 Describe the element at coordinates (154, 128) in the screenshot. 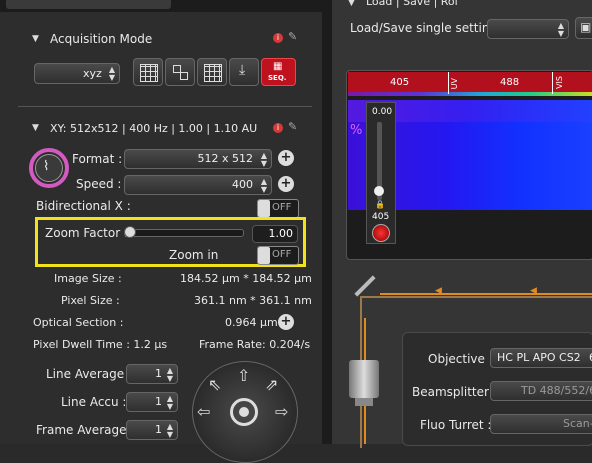

I see `xy-section-title: XY: 512x512 | 400 Hz | 1.00 | 1.10 AU` at that location.